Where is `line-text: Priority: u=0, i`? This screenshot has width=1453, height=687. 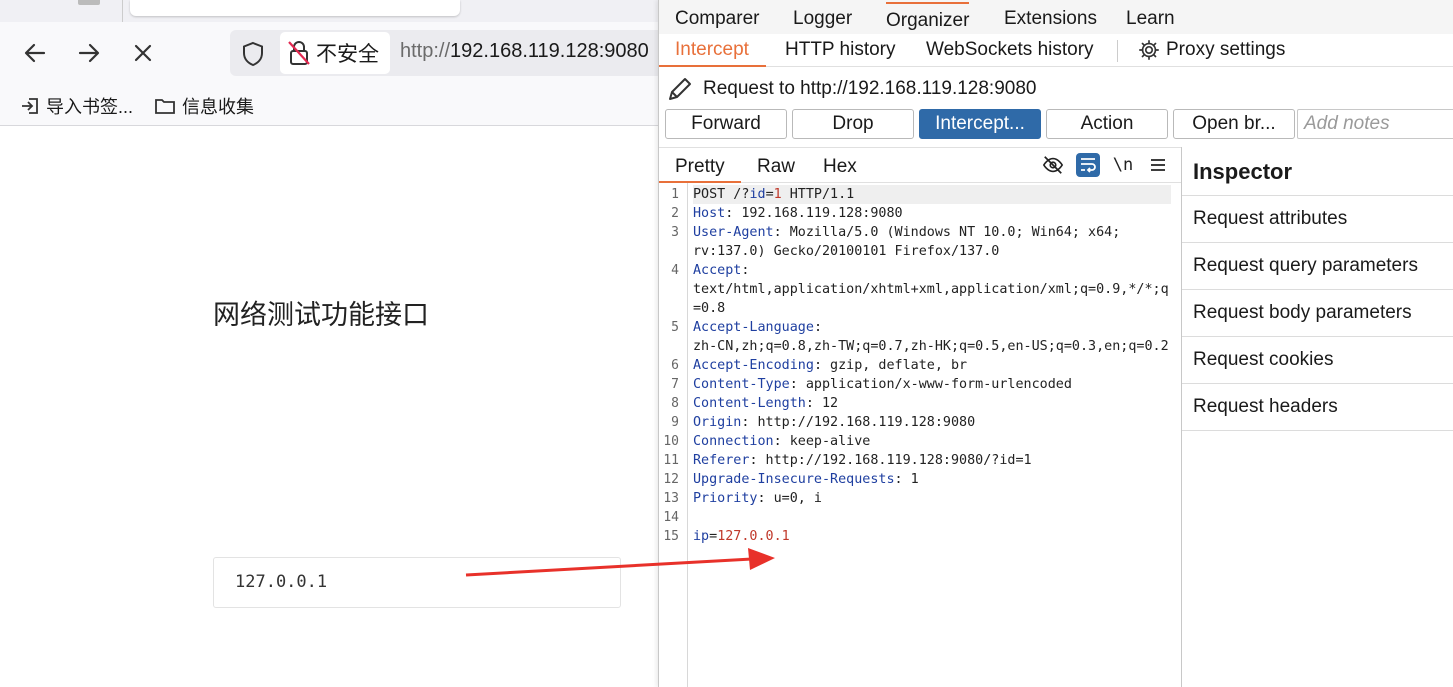 line-text: Priority: u=0, i is located at coordinates (757, 498).